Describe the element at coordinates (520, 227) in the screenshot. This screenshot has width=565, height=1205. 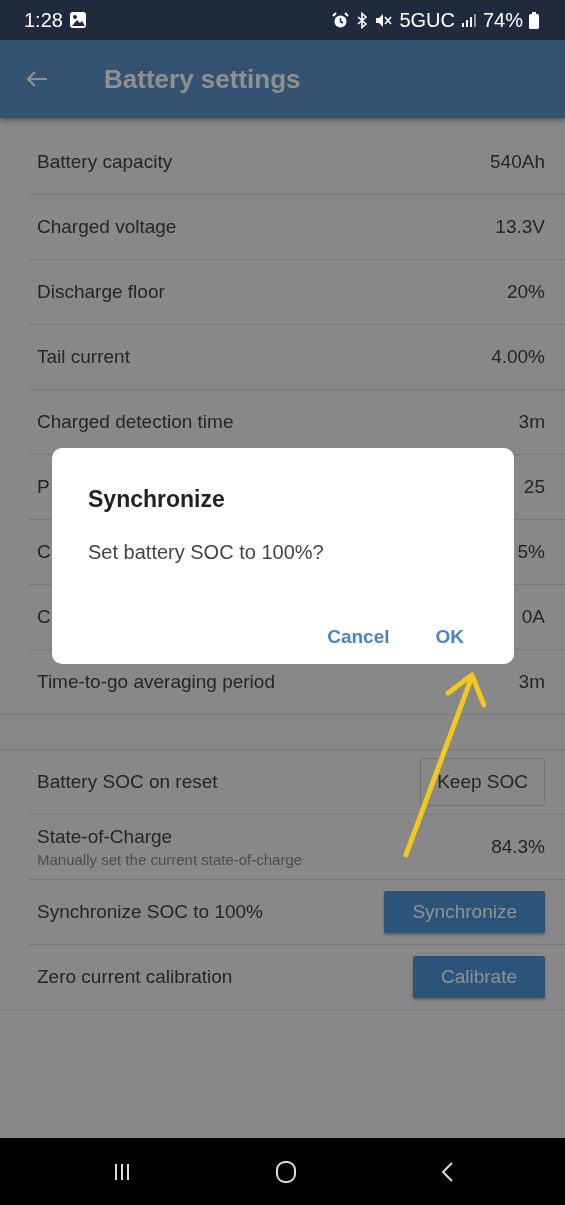
I see `setting-value: 13.3V` at that location.